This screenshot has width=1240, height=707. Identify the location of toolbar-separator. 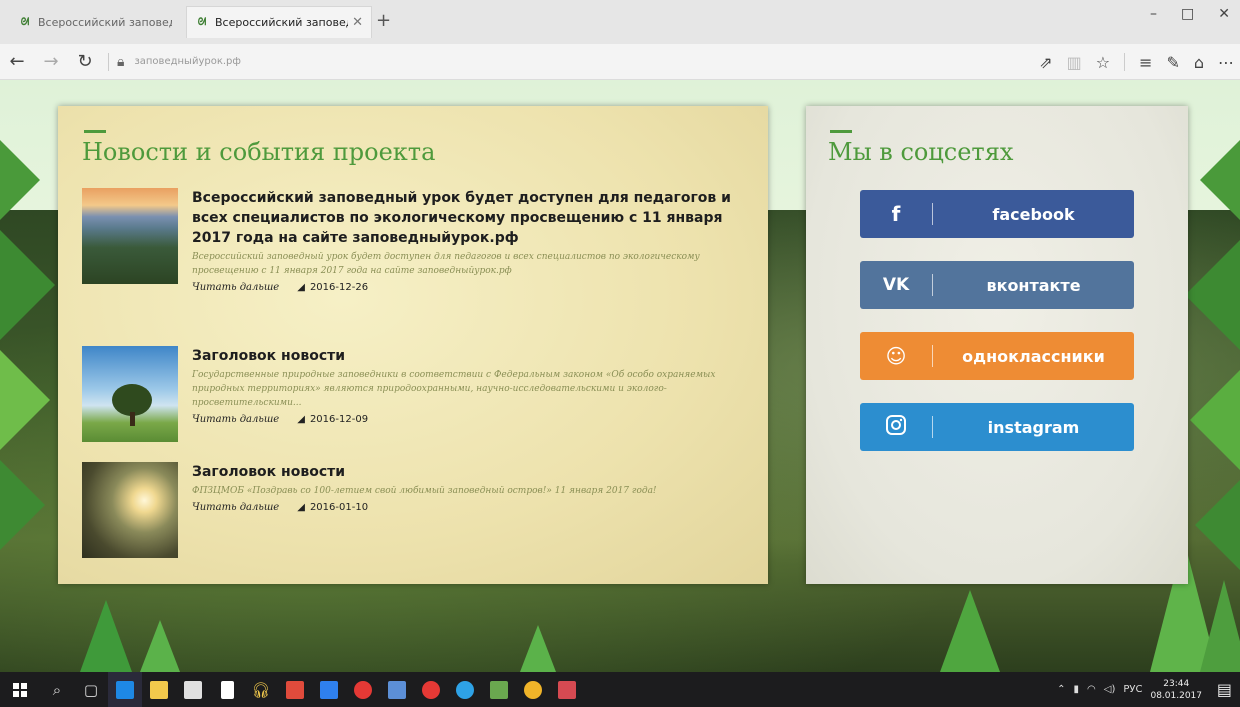
(1125, 62).